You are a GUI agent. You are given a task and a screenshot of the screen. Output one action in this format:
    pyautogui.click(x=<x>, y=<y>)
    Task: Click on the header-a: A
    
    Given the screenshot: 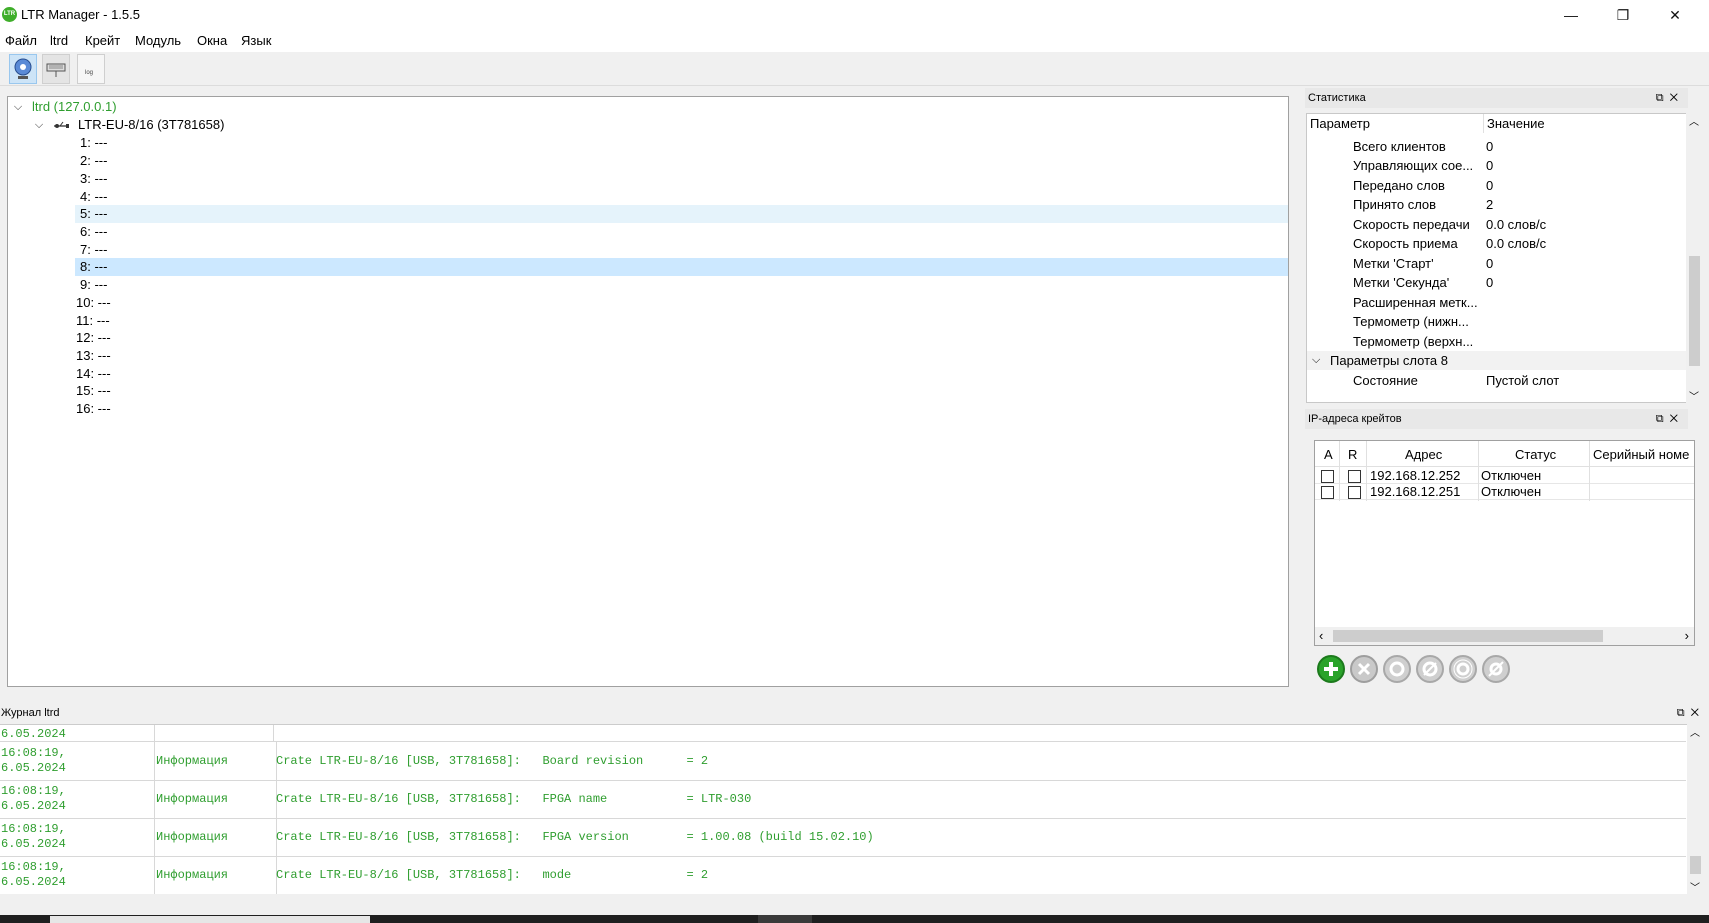 What is the action you would take?
    pyautogui.click(x=1328, y=455)
    